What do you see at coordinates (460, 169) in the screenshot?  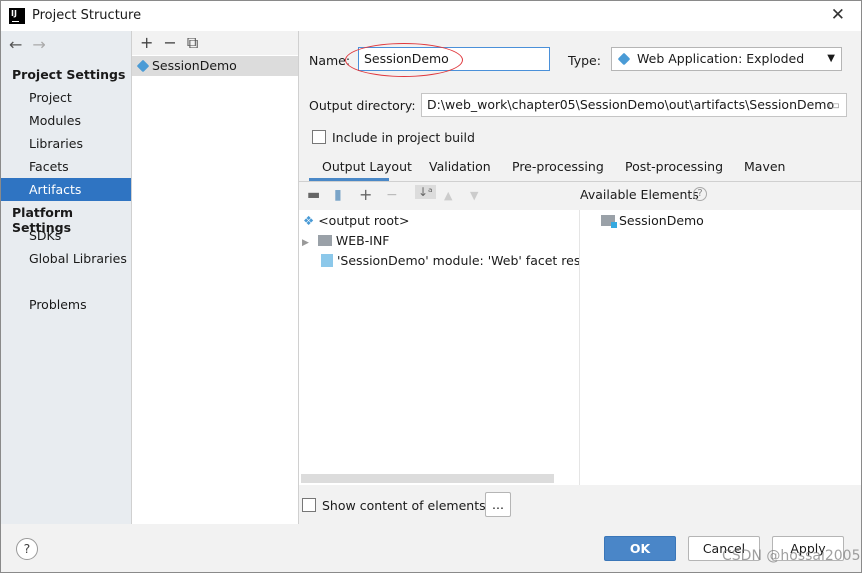 I see `tab-validation: Validation` at bounding box center [460, 169].